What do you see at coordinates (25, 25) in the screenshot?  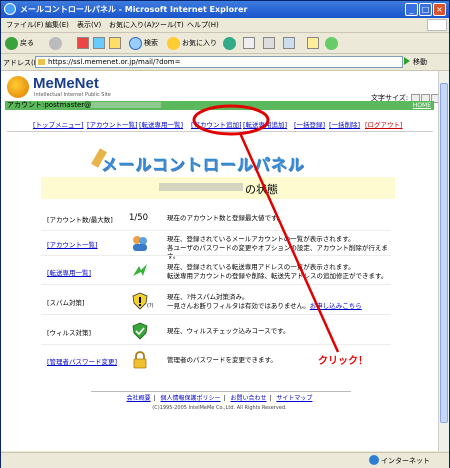 I see `menu-file: ファイル(F)` at bounding box center [25, 25].